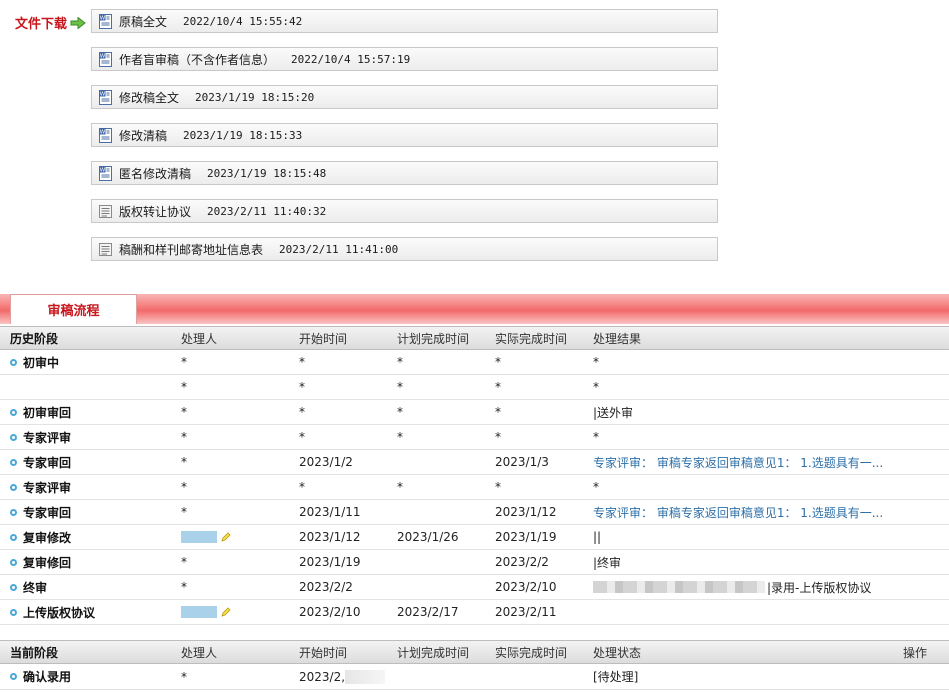  I want to click on file-download-item: 稿酬和样刊邮寄地址信息表 2023/2/11 11:41:00, so click(404, 249).